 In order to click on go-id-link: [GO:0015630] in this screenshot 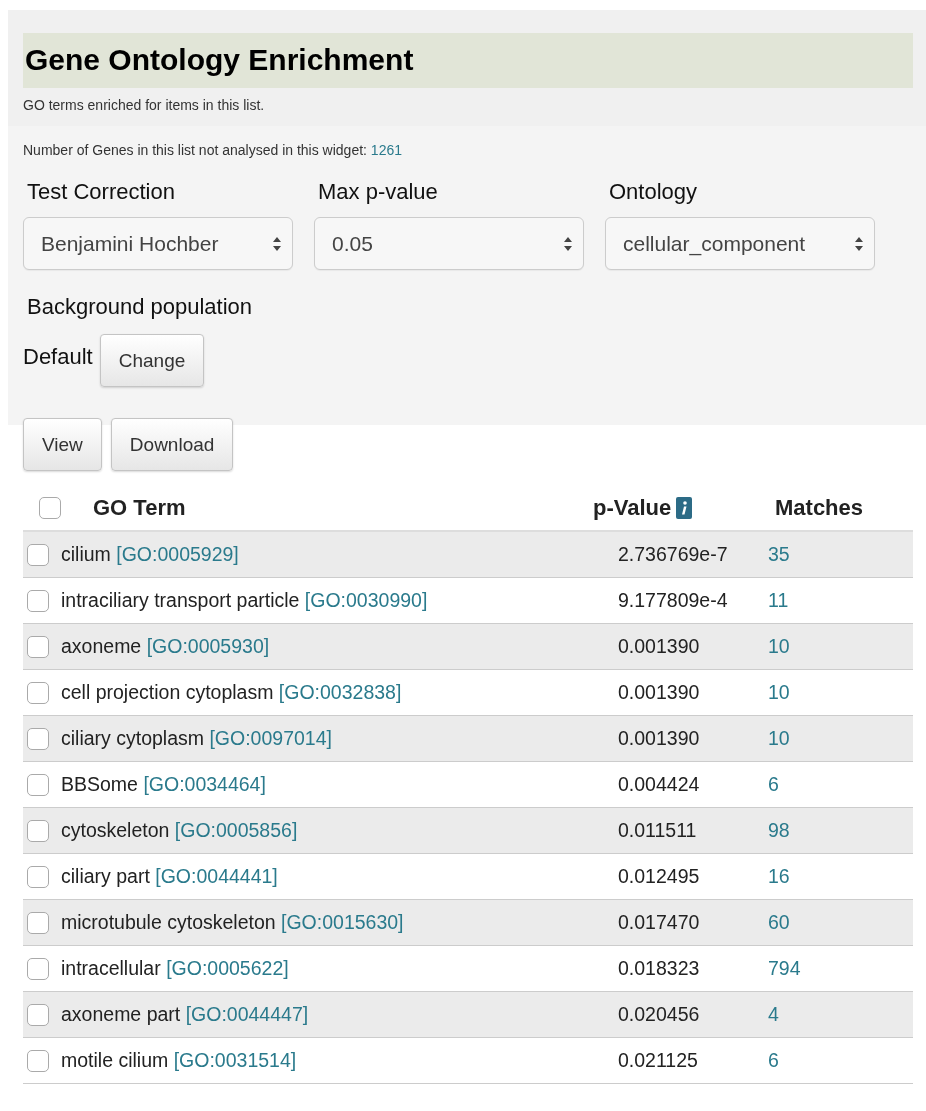, I will do `click(342, 922)`.